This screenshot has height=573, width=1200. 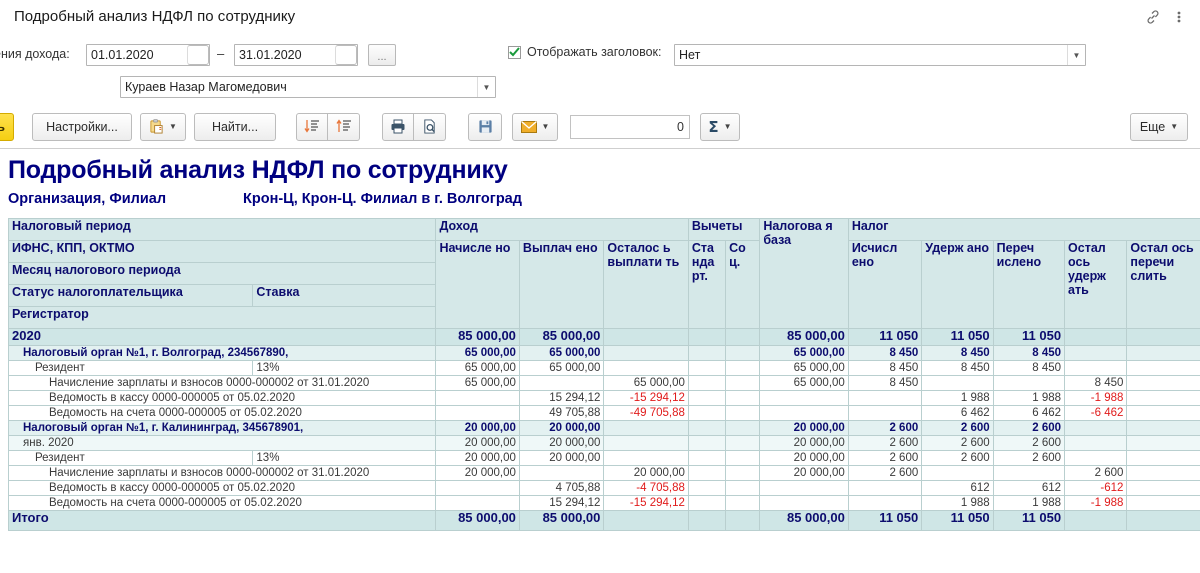 I want to click on date-from-field: 01.01.2020, so click(x=148, y=55).